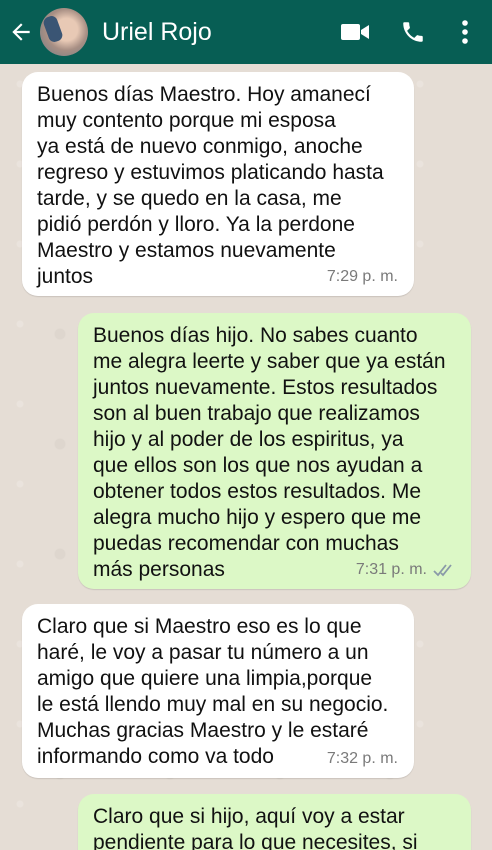  I want to click on voice-call-button, so click(413, 32).